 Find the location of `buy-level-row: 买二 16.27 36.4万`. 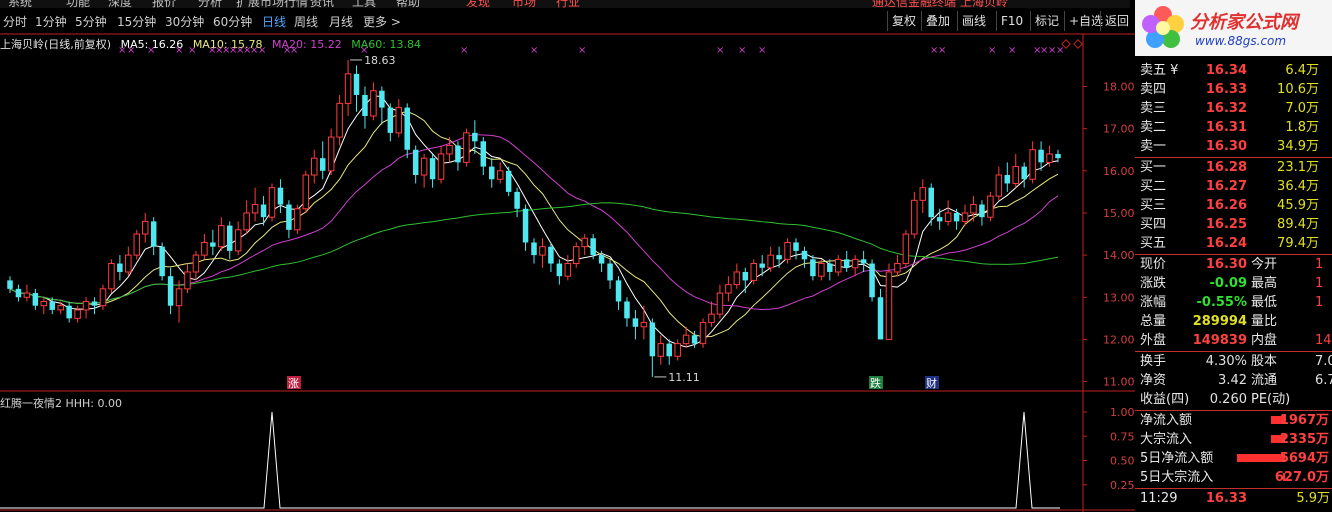

buy-level-row: 买二 16.27 36.4万 is located at coordinates (1233, 186).